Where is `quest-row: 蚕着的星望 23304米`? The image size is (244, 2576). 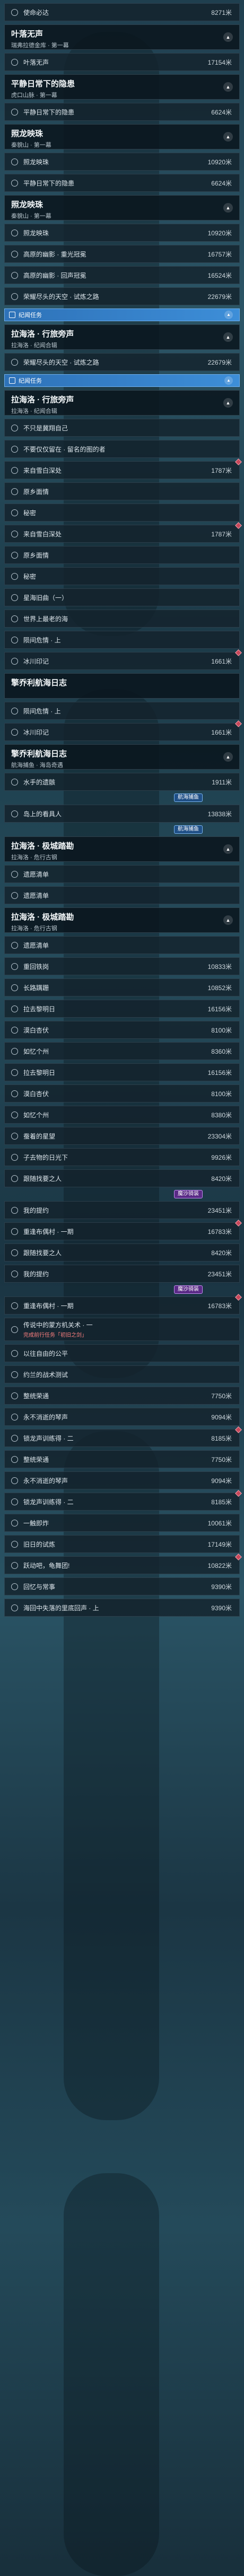
quest-row: 蚕着的星望 23304米 is located at coordinates (122, 1136).